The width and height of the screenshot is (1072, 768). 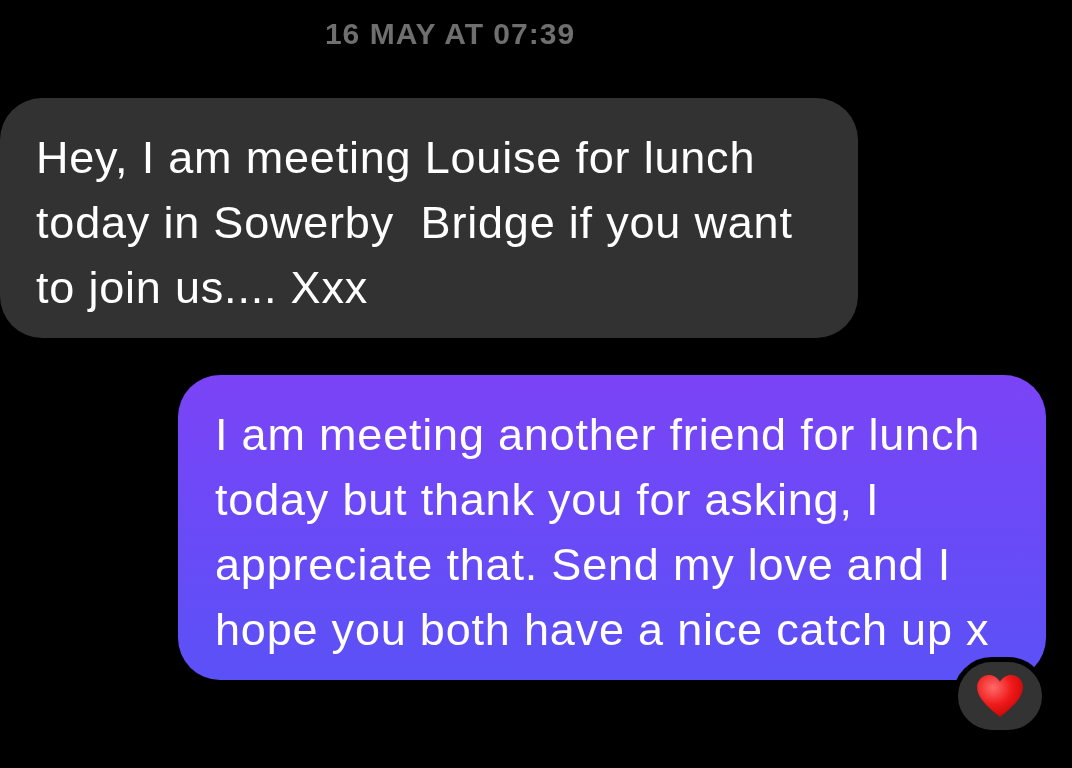 What do you see at coordinates (1000, 696) in the screenshot?
I see `heart-icon` at bounding box center [1000, 696].